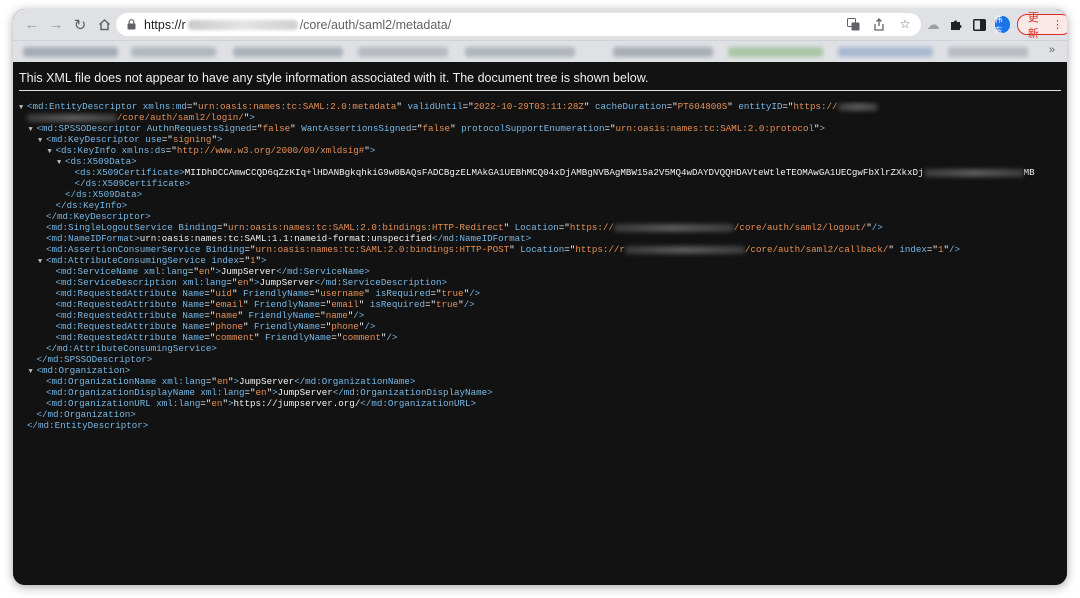  I want to click on xml-attr-value: urn:oasis:names:tc:SAML:2.0:protocol, so click(714, 128).